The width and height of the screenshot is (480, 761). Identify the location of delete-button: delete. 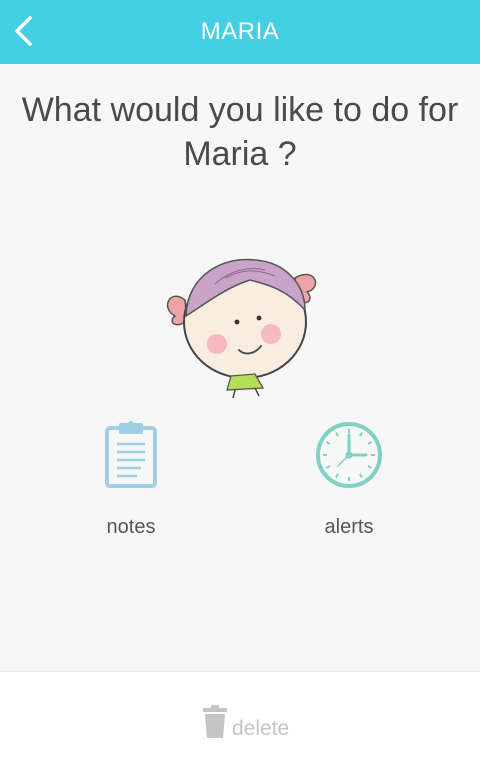
(244, 720).